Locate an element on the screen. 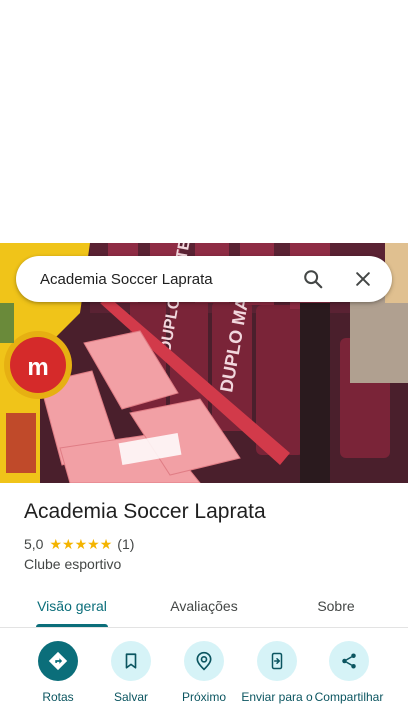  send-to-phone-label: Enviar para o is located at coordinates (277, 697).